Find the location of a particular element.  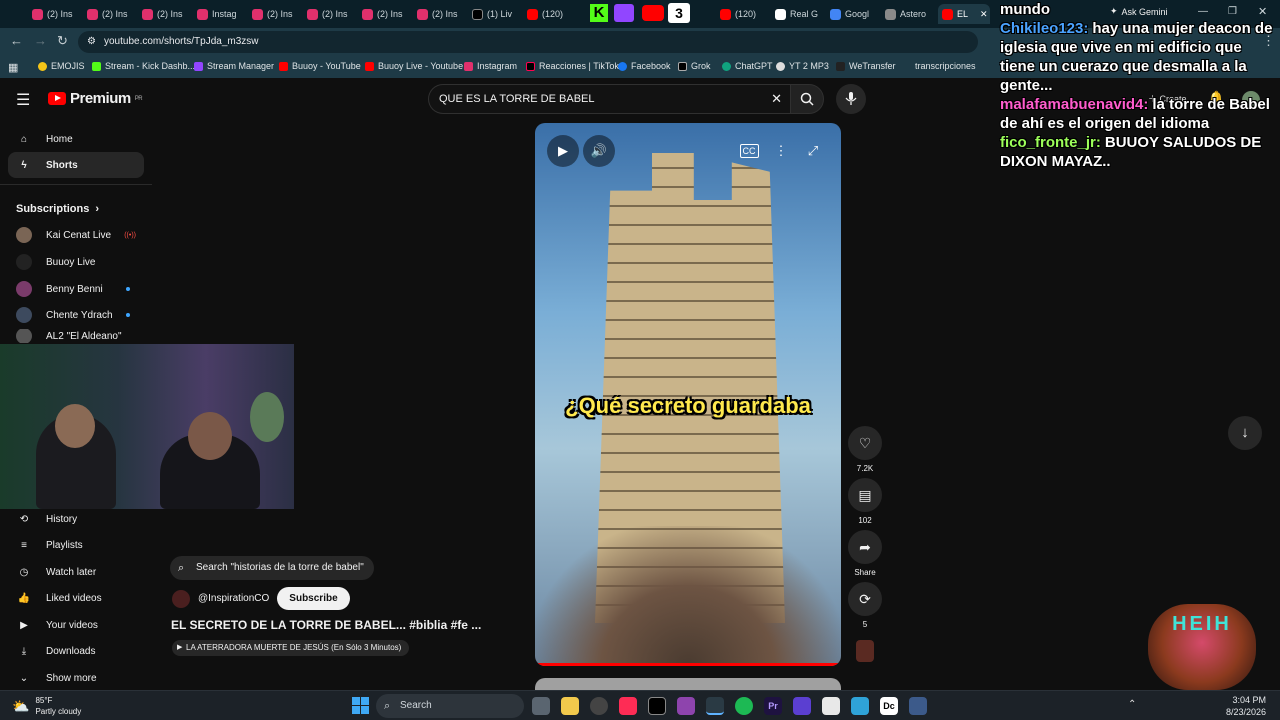

windows-start-icon is located at coordinates (360, 705).